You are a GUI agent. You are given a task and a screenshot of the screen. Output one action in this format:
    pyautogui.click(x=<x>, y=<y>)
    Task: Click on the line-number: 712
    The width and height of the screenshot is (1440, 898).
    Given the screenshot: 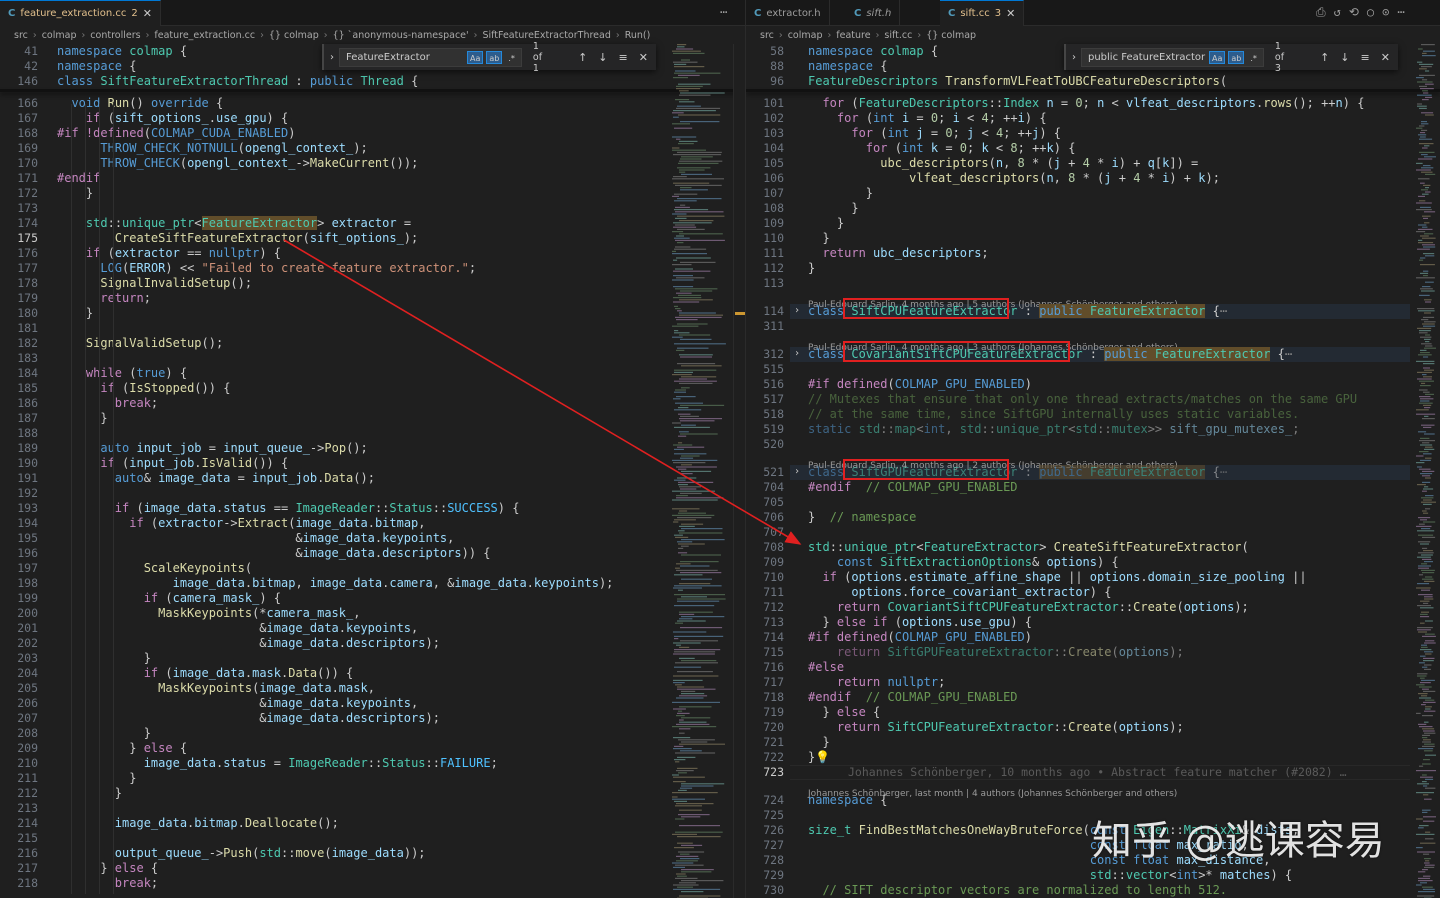 What is the action you would take?
    pyautogui.click(x=765, y=607)
    